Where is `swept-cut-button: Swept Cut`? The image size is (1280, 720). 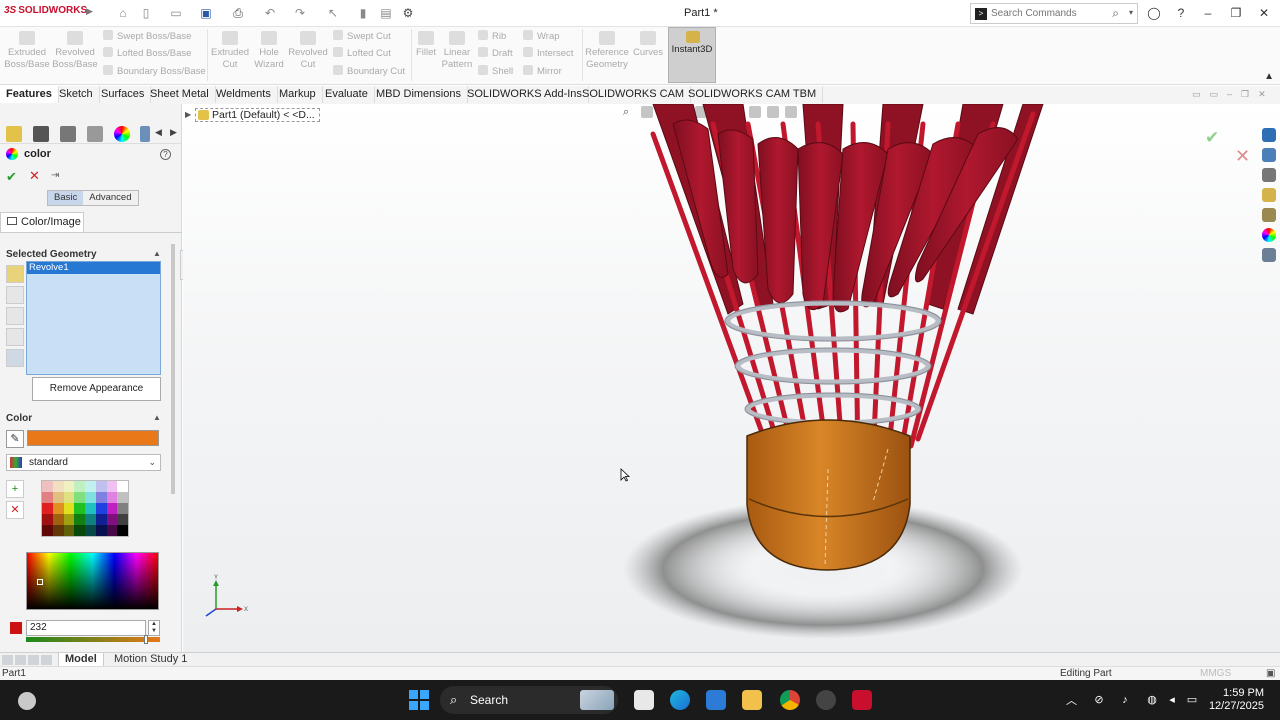 swept-cut-button: Swept Cut is located at coordinates (362, 36).